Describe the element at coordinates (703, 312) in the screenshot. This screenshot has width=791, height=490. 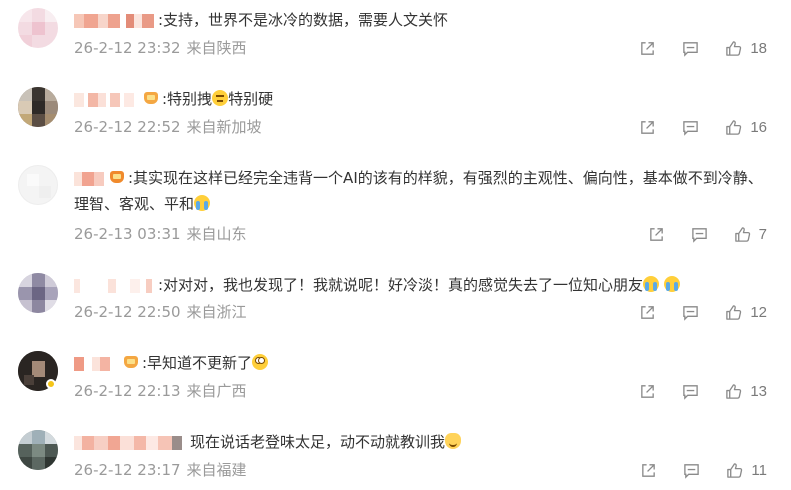
I see `comment-actions: 12` at that location.